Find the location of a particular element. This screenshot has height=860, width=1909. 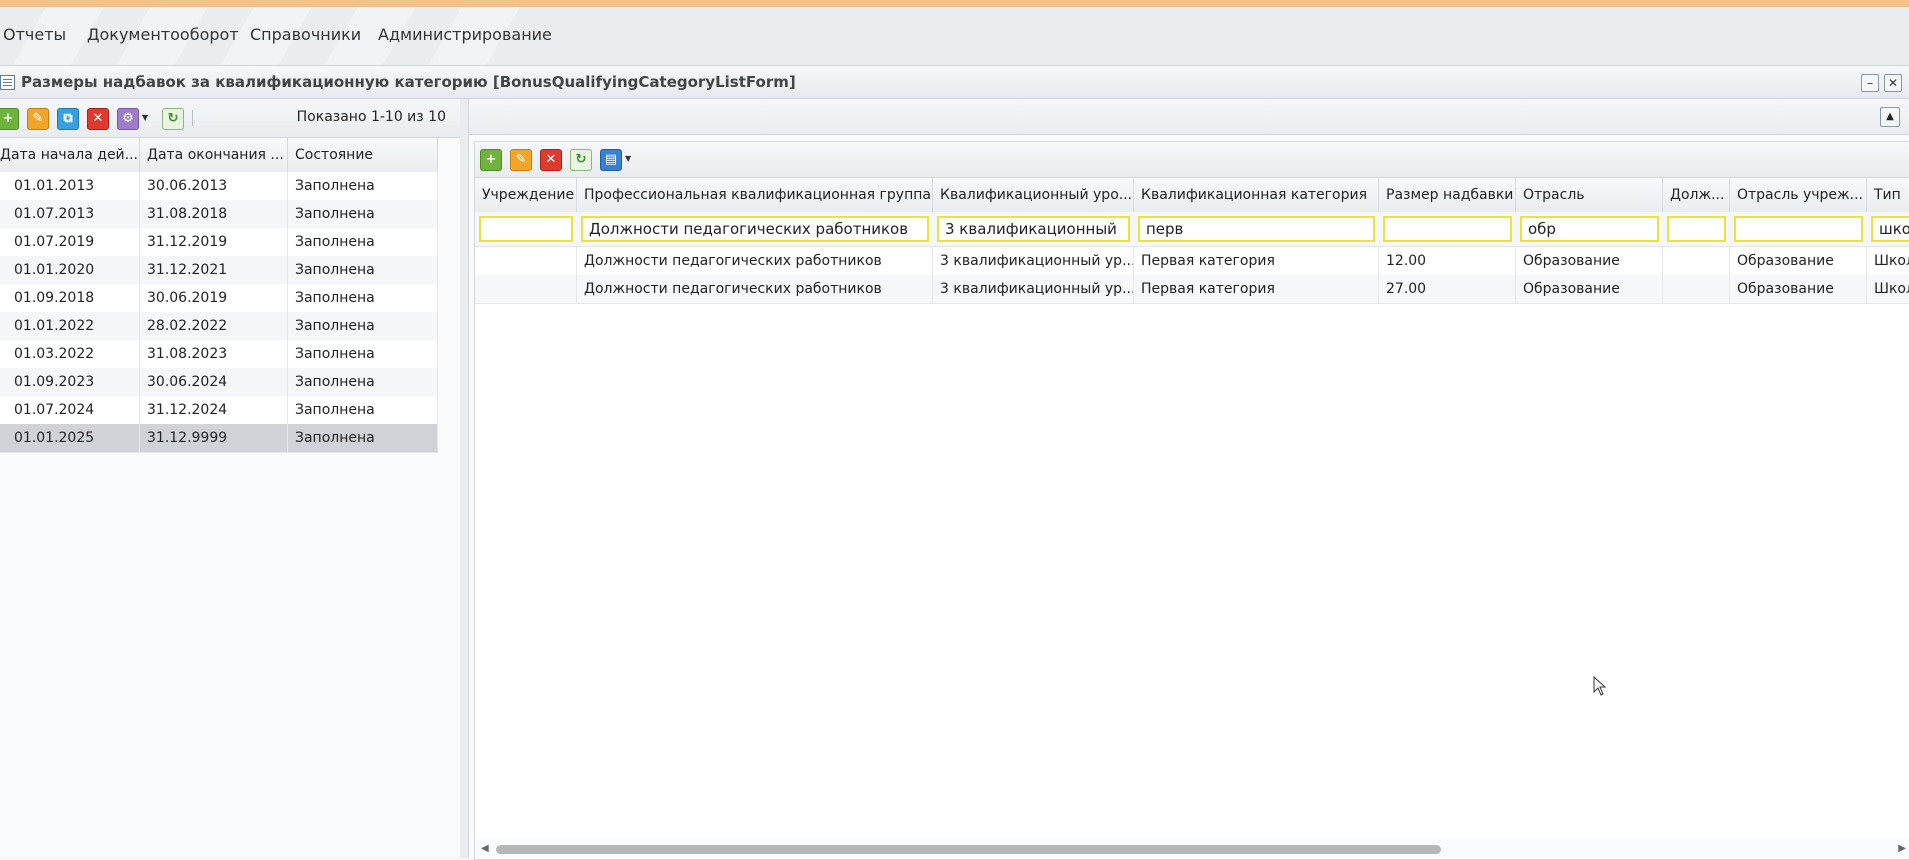

filter-industry is located at coordinates (1589, 229).